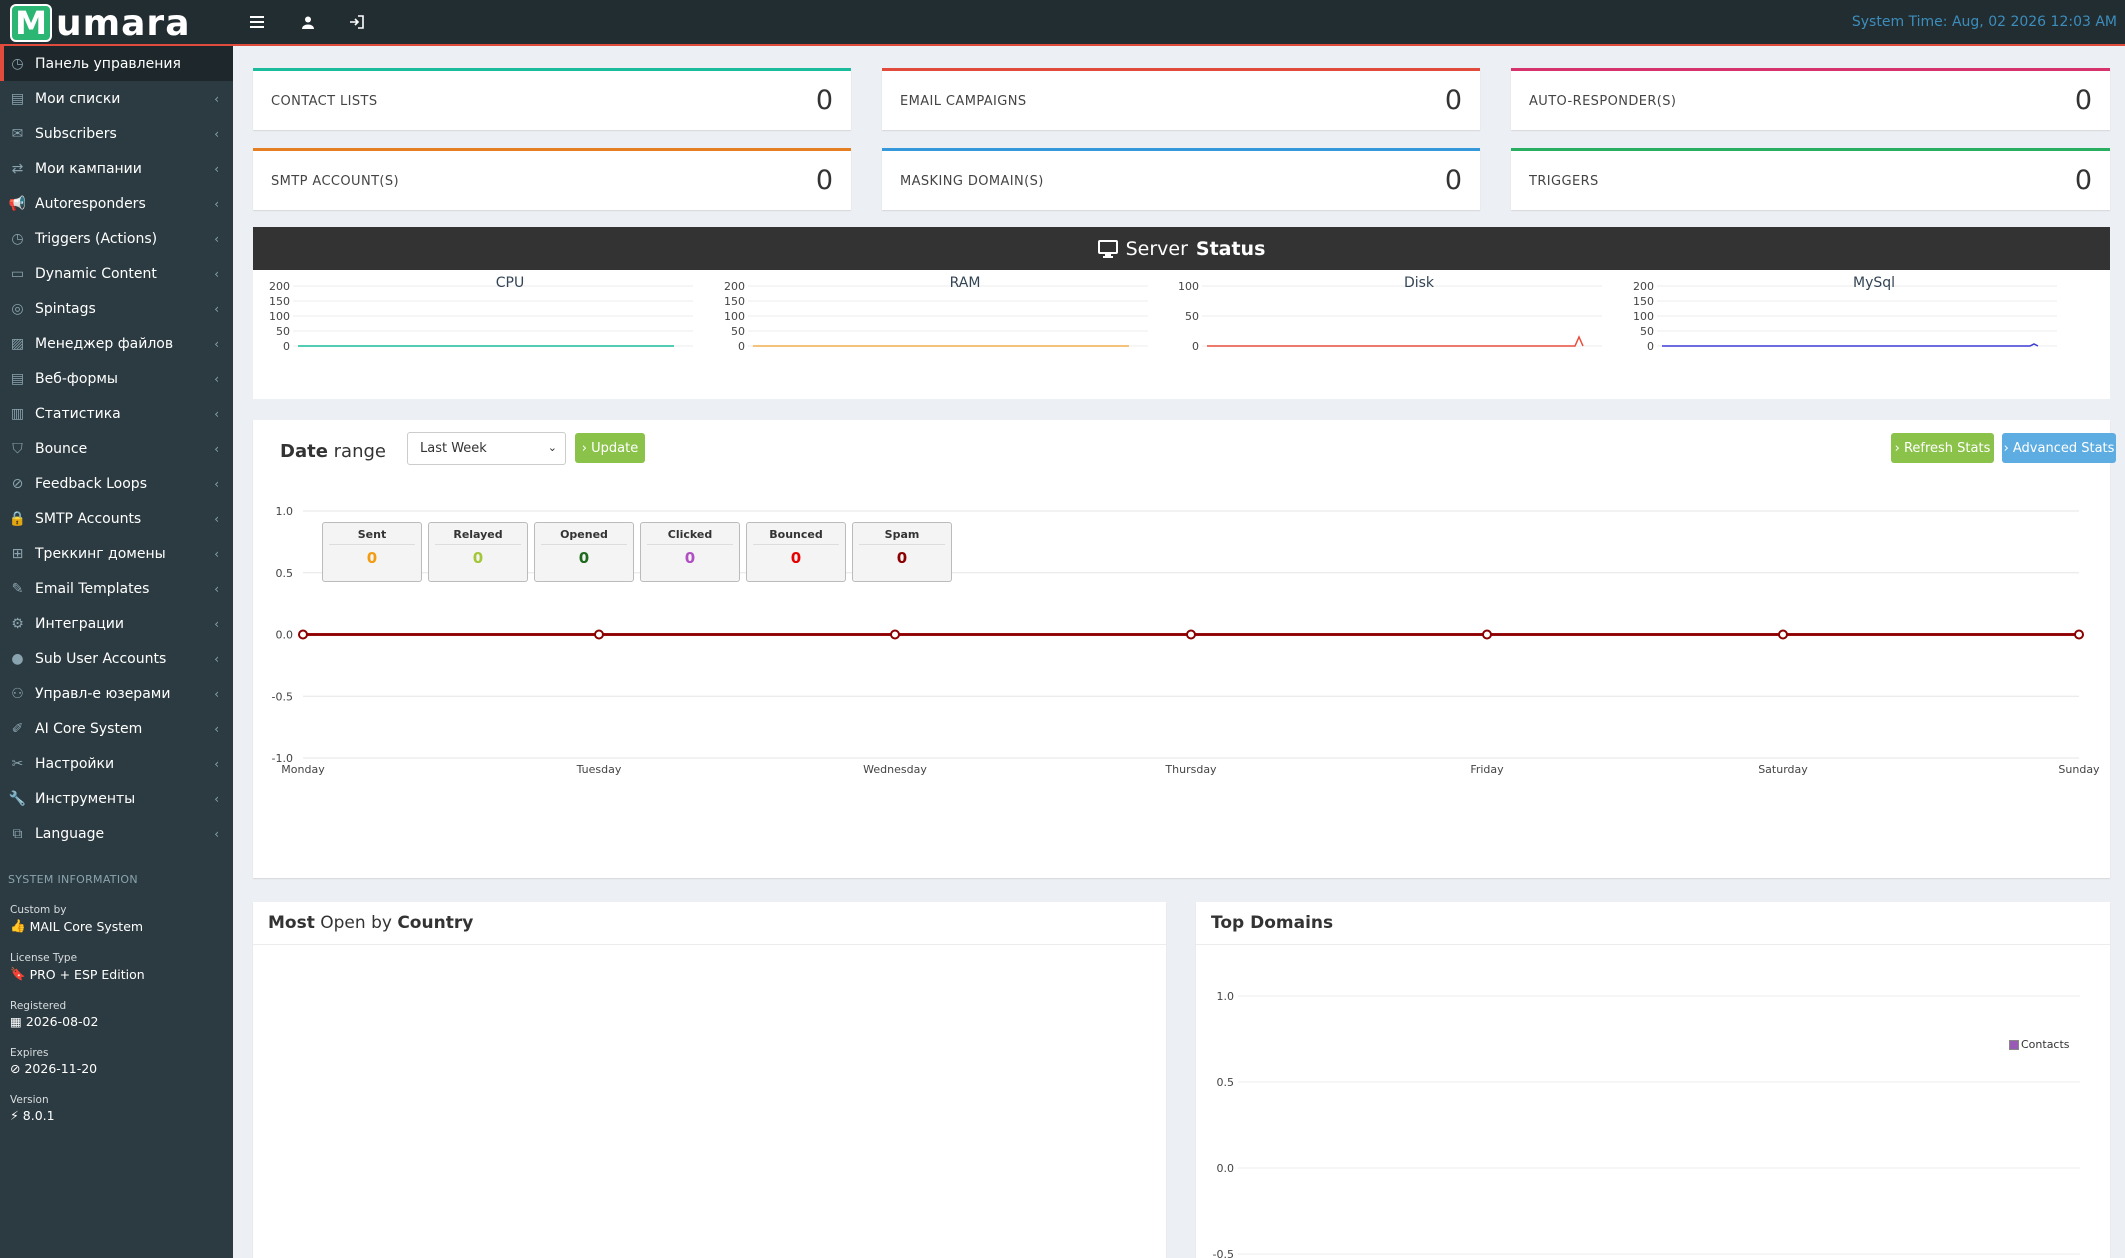  I want to click on domains-ytick-label: 0.5, so click(1226, 1082).